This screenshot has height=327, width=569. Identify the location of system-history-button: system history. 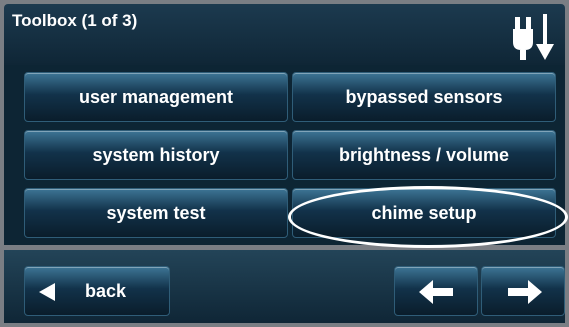
(156, 155).